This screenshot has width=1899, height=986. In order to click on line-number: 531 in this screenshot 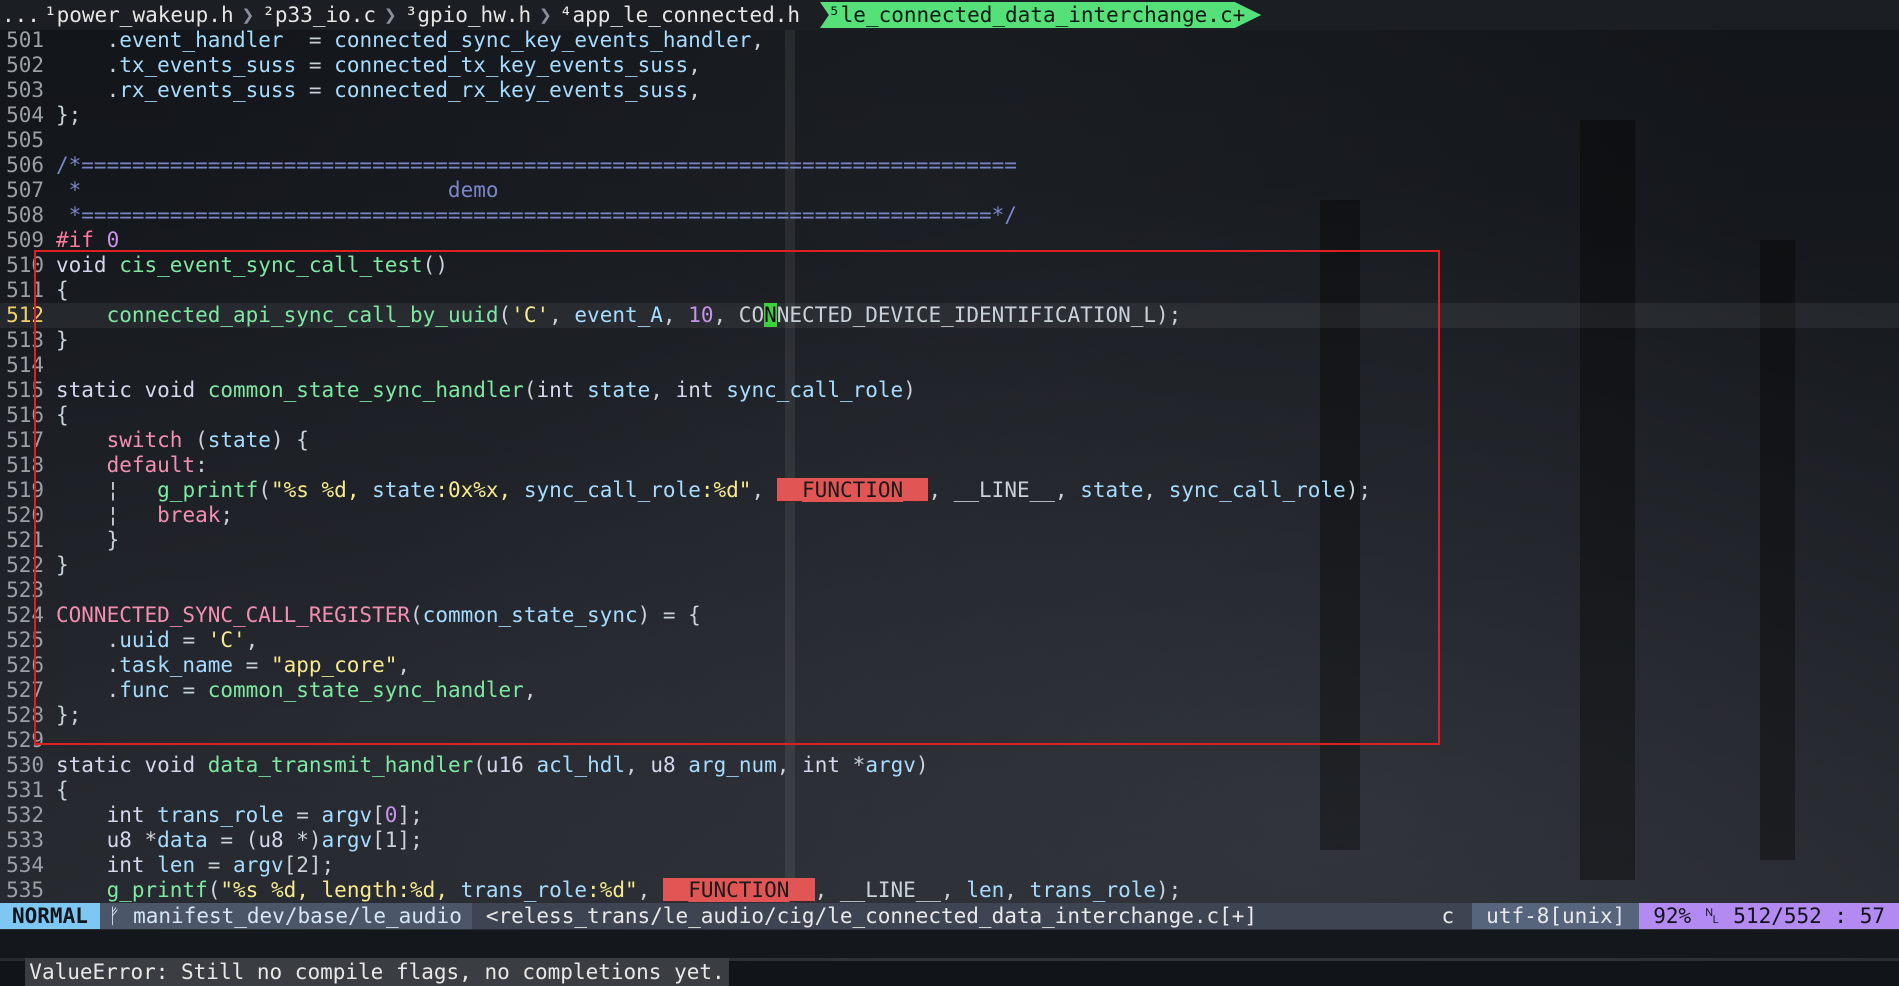, I will do `click(25, 790)`.